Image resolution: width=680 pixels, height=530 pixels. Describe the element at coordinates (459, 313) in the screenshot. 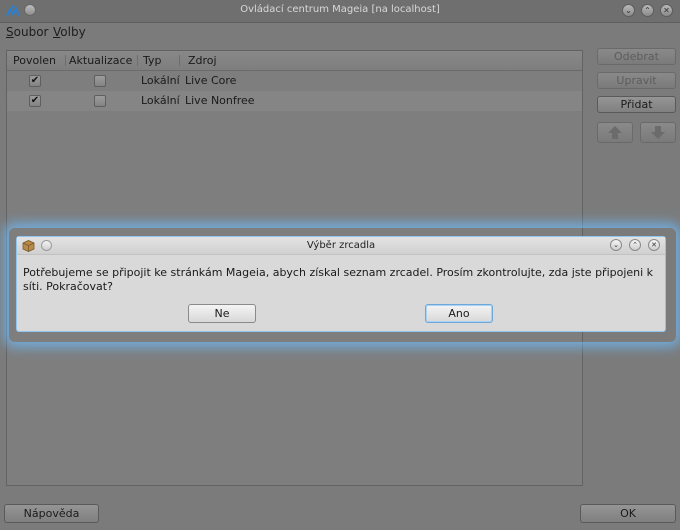

I see `yes-button: Ano` at that location.